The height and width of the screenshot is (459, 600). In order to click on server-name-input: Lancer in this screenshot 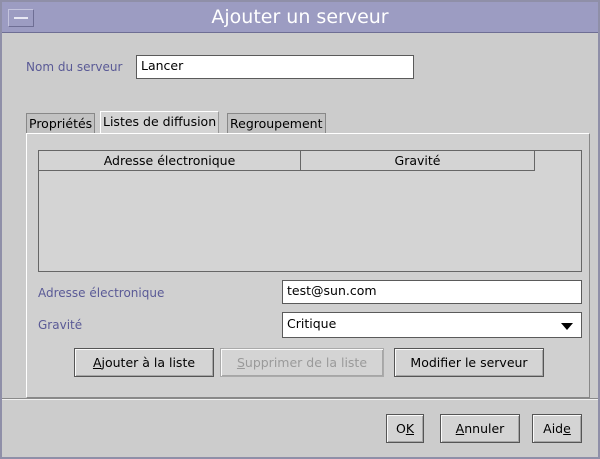, I will do `click(275, 67)`.